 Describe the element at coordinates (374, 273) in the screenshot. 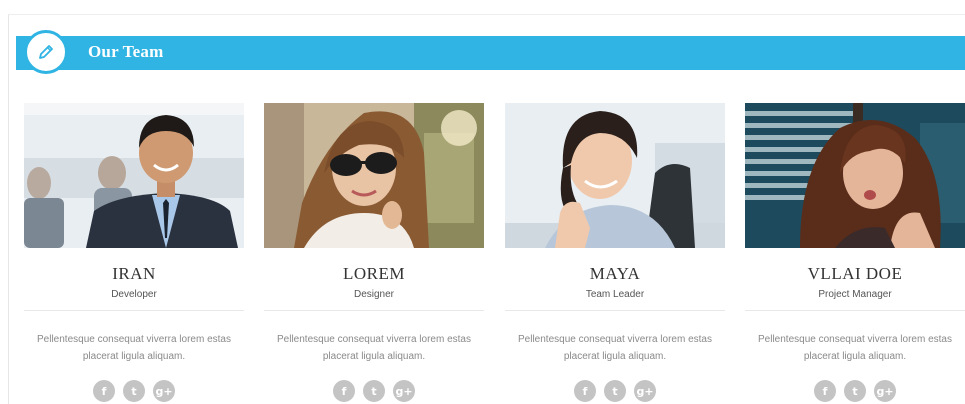

I see `member-name: LOREM` at that location.